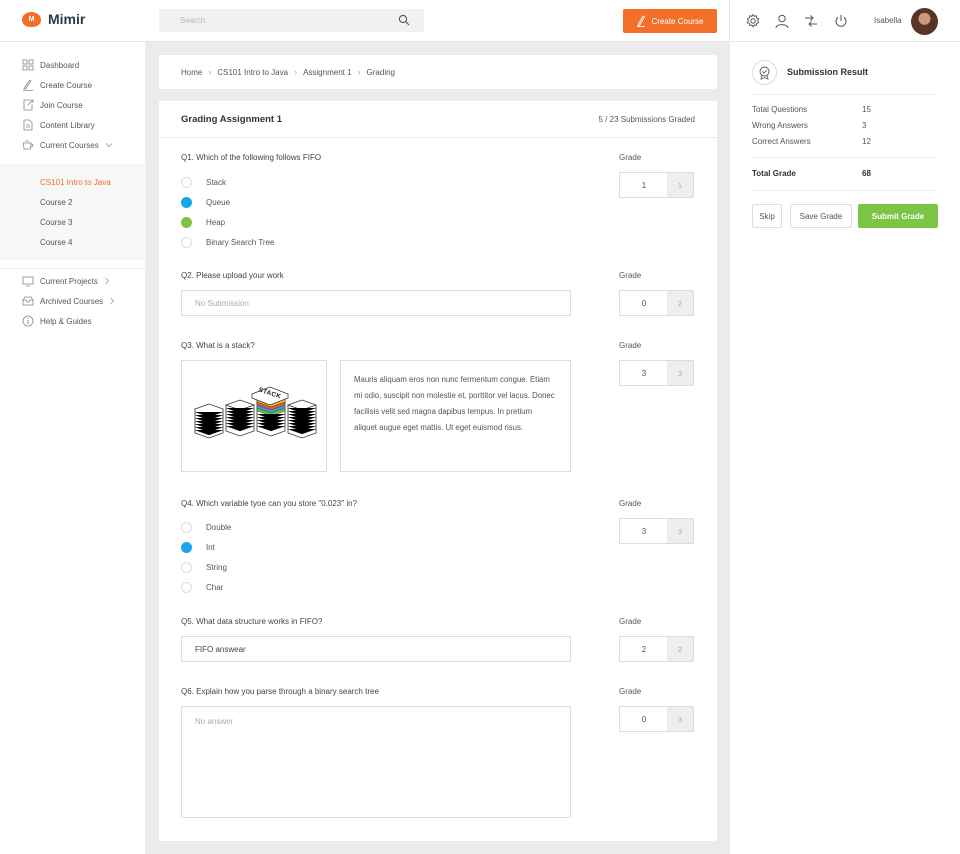  Describe the element at coordinates (774, 173) in the screenshot. I see `total-grade-label: Total Grade` at that location.